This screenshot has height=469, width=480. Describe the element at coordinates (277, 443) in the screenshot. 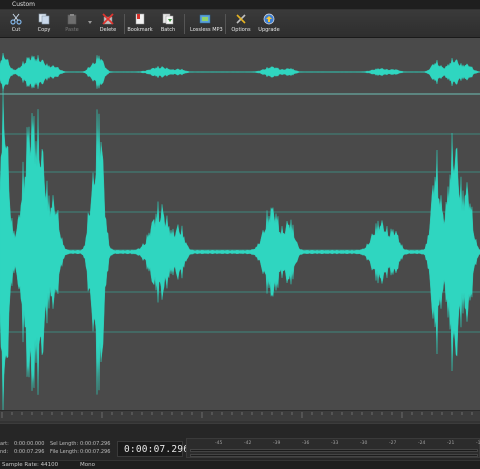

I see `meter-tick-label: -39` at that location.